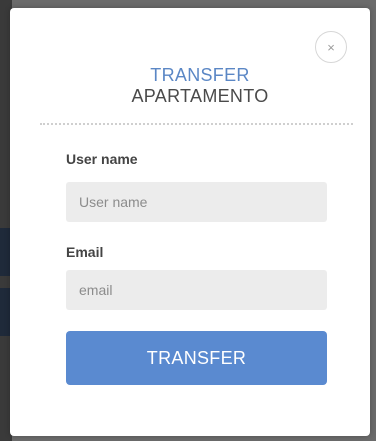 Image resolution: width=376 pixels, height=441 pixels. I want to click on email-input, so click(196, 290).